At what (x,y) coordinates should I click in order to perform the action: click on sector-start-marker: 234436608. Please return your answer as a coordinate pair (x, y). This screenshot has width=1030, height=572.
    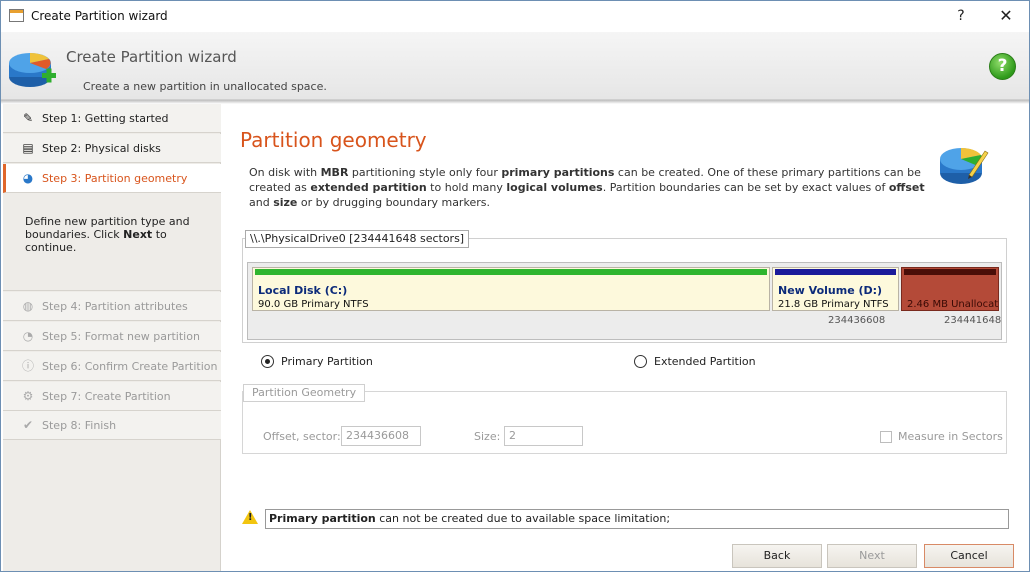
    Looking at the image, I should click on (857, 320).